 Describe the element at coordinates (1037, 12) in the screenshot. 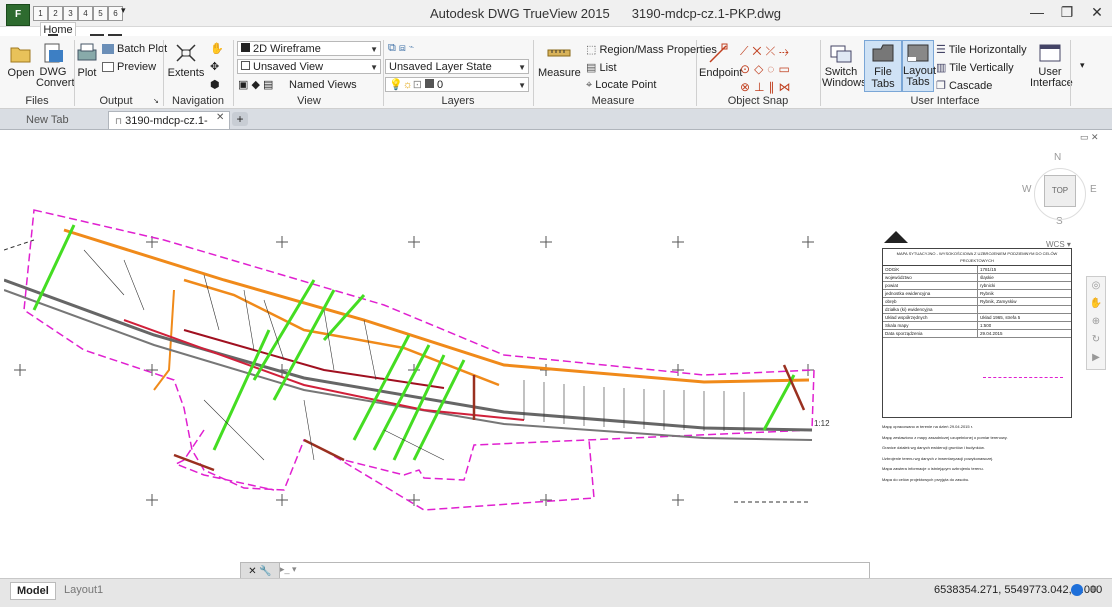

I see `minimize-button: —` at that location.